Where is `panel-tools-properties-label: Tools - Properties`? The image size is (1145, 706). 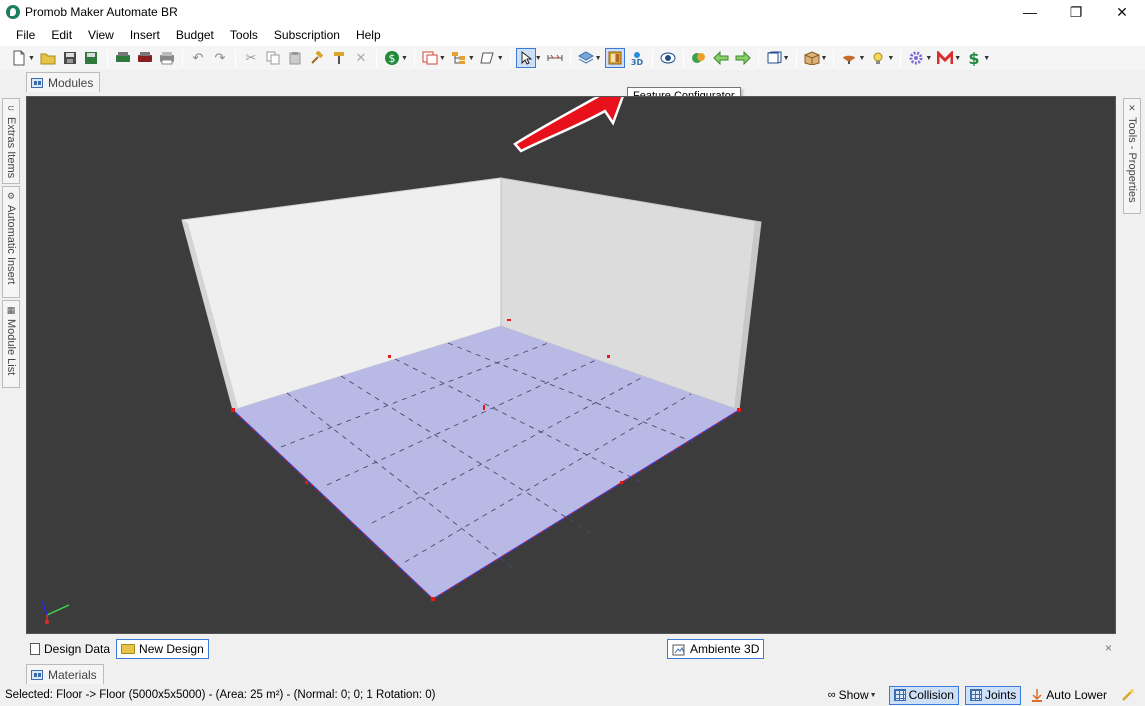
panel-tools-properties-label: Tools - Properties is located at coordinates (1132, 160).